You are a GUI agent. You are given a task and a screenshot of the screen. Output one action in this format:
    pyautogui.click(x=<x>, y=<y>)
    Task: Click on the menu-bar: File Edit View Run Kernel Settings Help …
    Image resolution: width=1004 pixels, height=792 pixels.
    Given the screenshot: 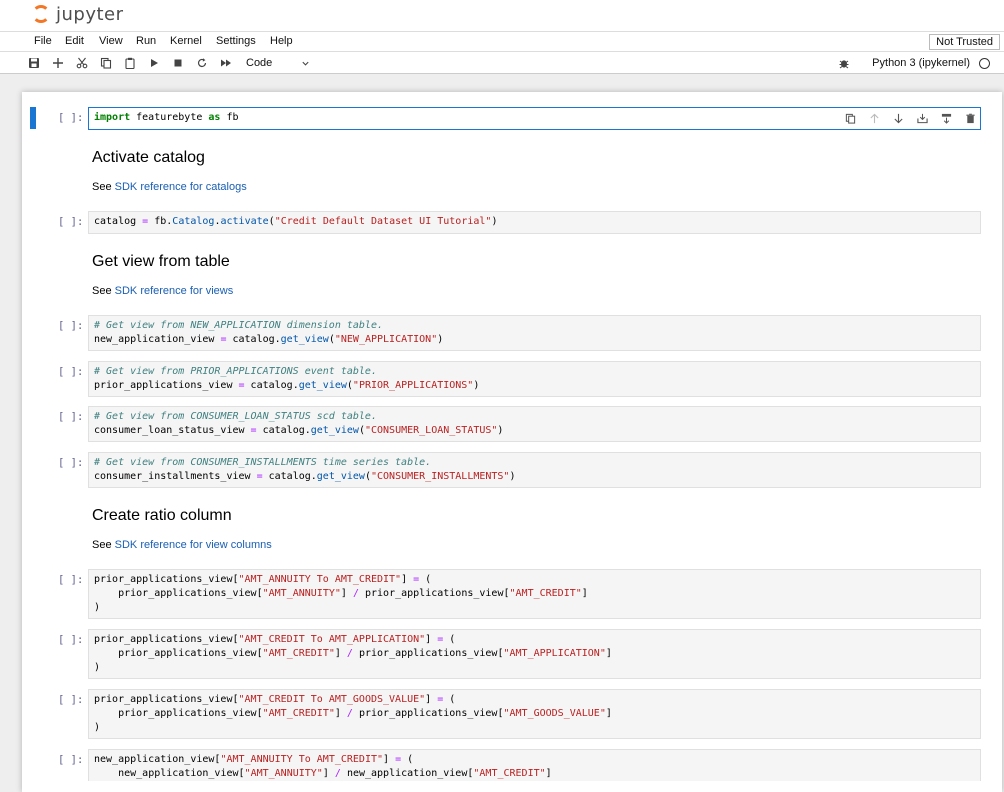 What is the action you would take?
    pyautogui.click(x=502, y=41)
    